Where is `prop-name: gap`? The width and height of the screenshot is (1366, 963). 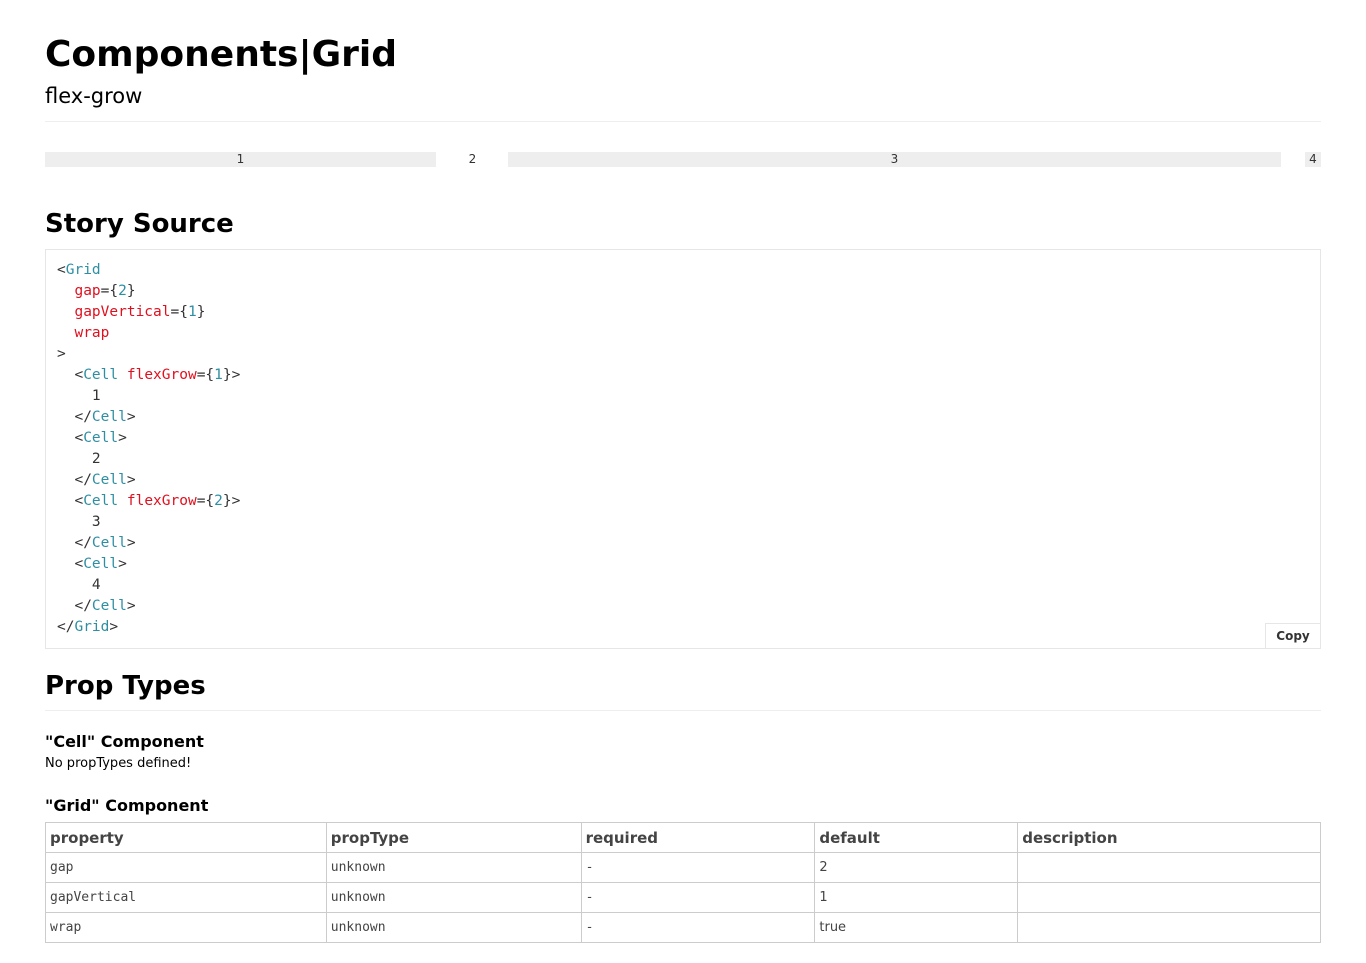 prop-name: gap is located at coordinates (186, 867).